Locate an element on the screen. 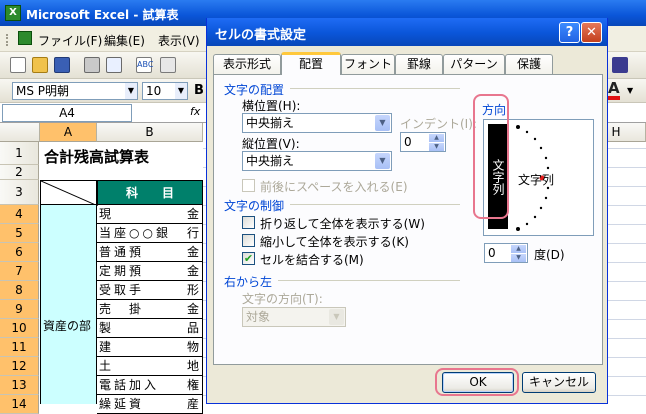 This screenshot has height=414, width=646. bold-button: B is located at coordinates (199, 90).